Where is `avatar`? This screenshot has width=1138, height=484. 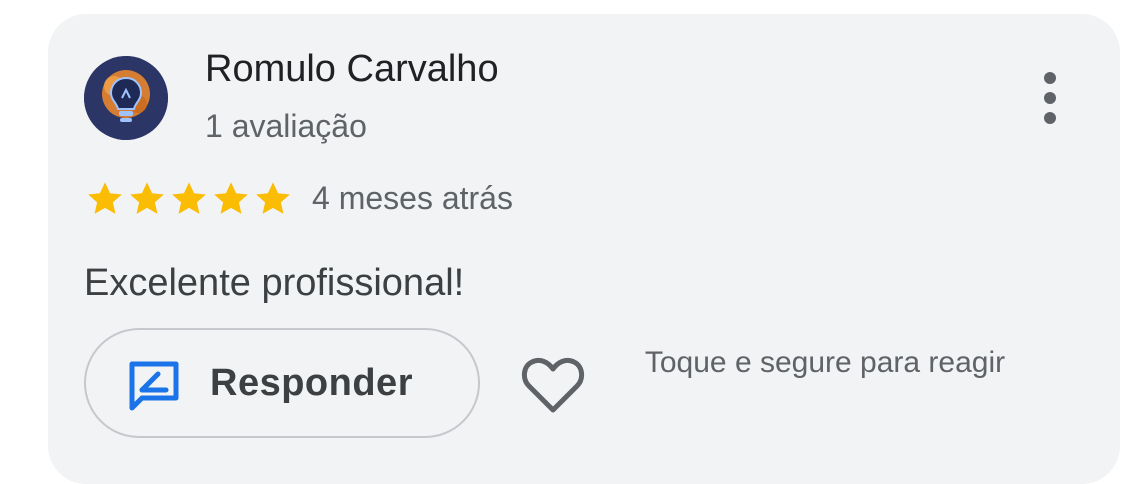
avatar is located at coordinates (126, 98).